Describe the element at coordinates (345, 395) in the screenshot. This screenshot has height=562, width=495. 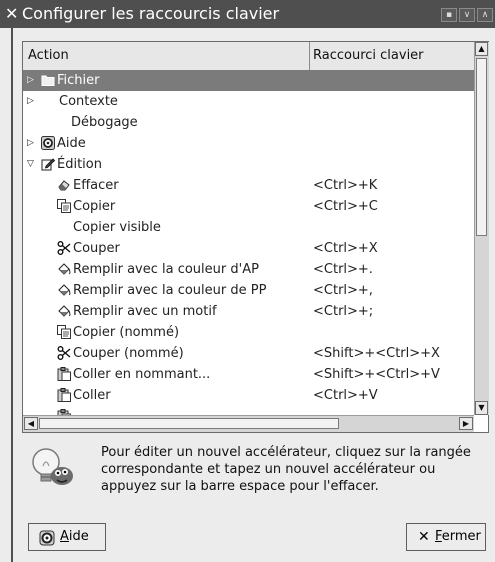
I see `row-shortcut-label: <Ctrl>+V` at that location.